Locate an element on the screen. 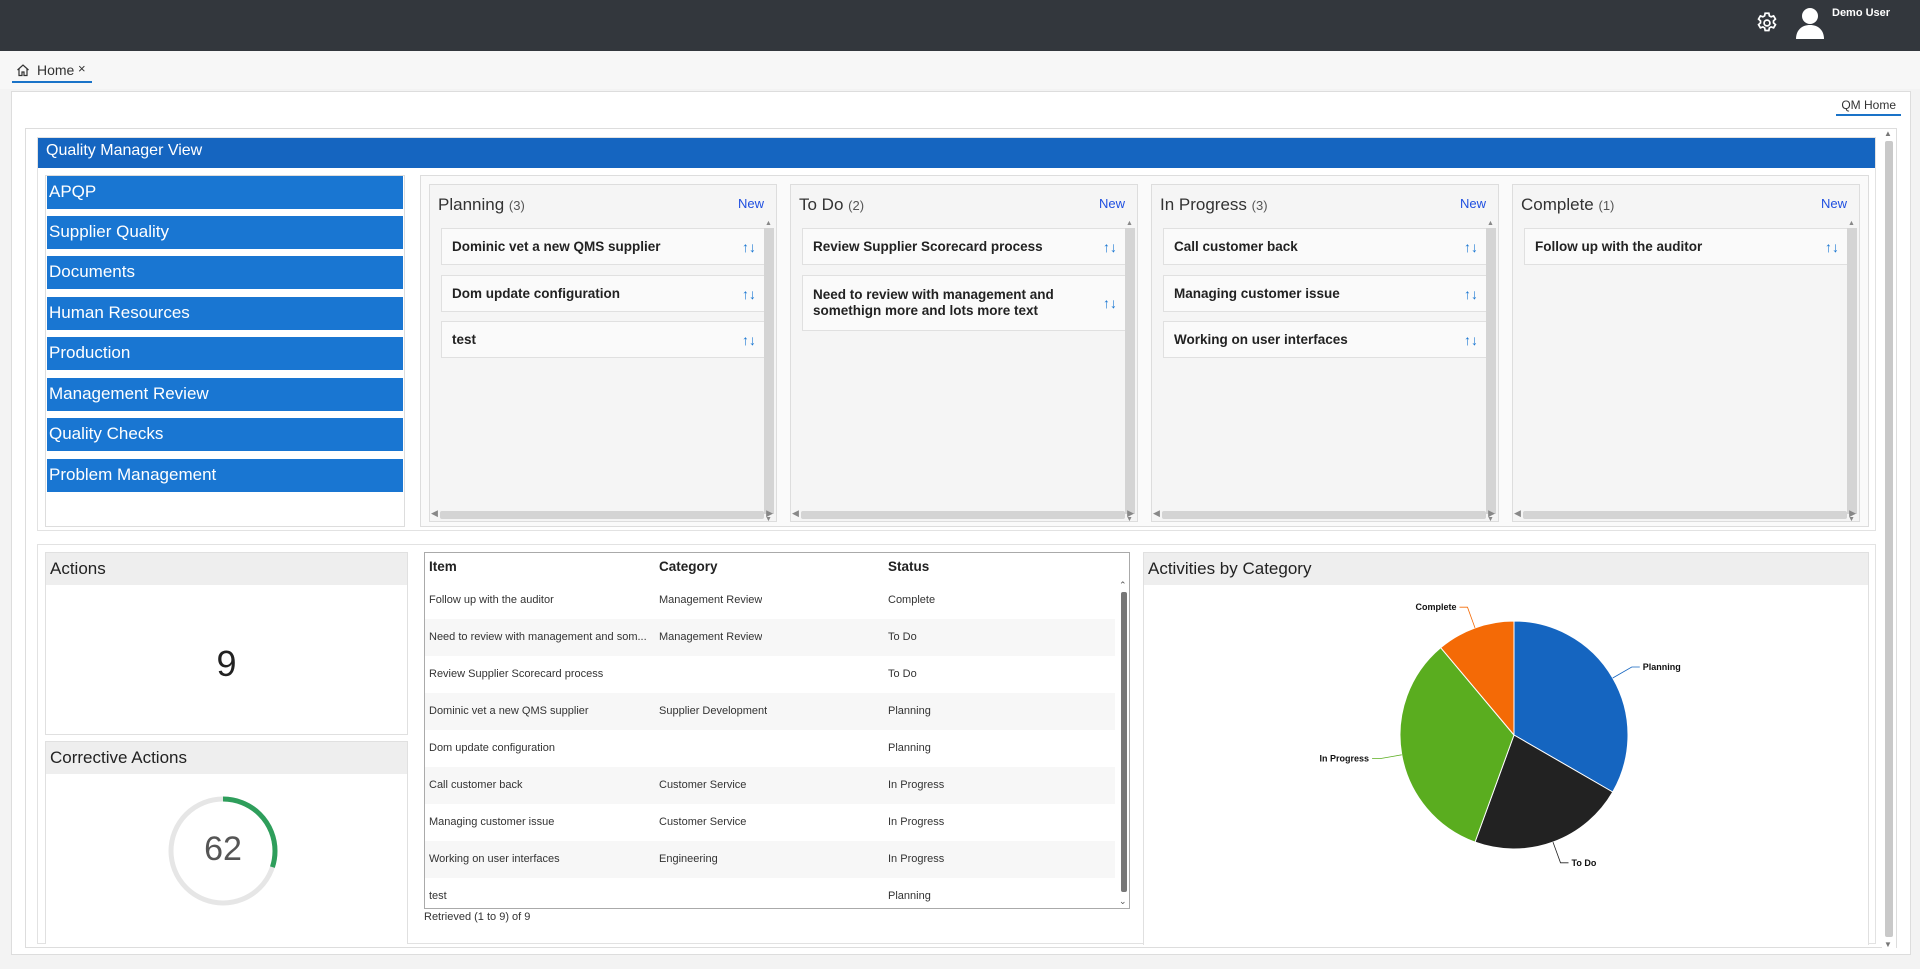  table-row: Review Supplier Scorecard process To Do is located at coordinates (770, 674).